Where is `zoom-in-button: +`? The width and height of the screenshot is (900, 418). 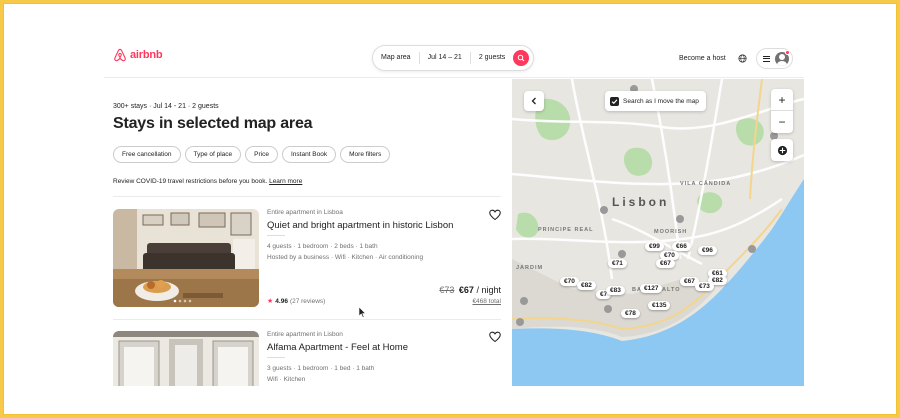 zoom-in-button: + is located at coordinates (782, 100).